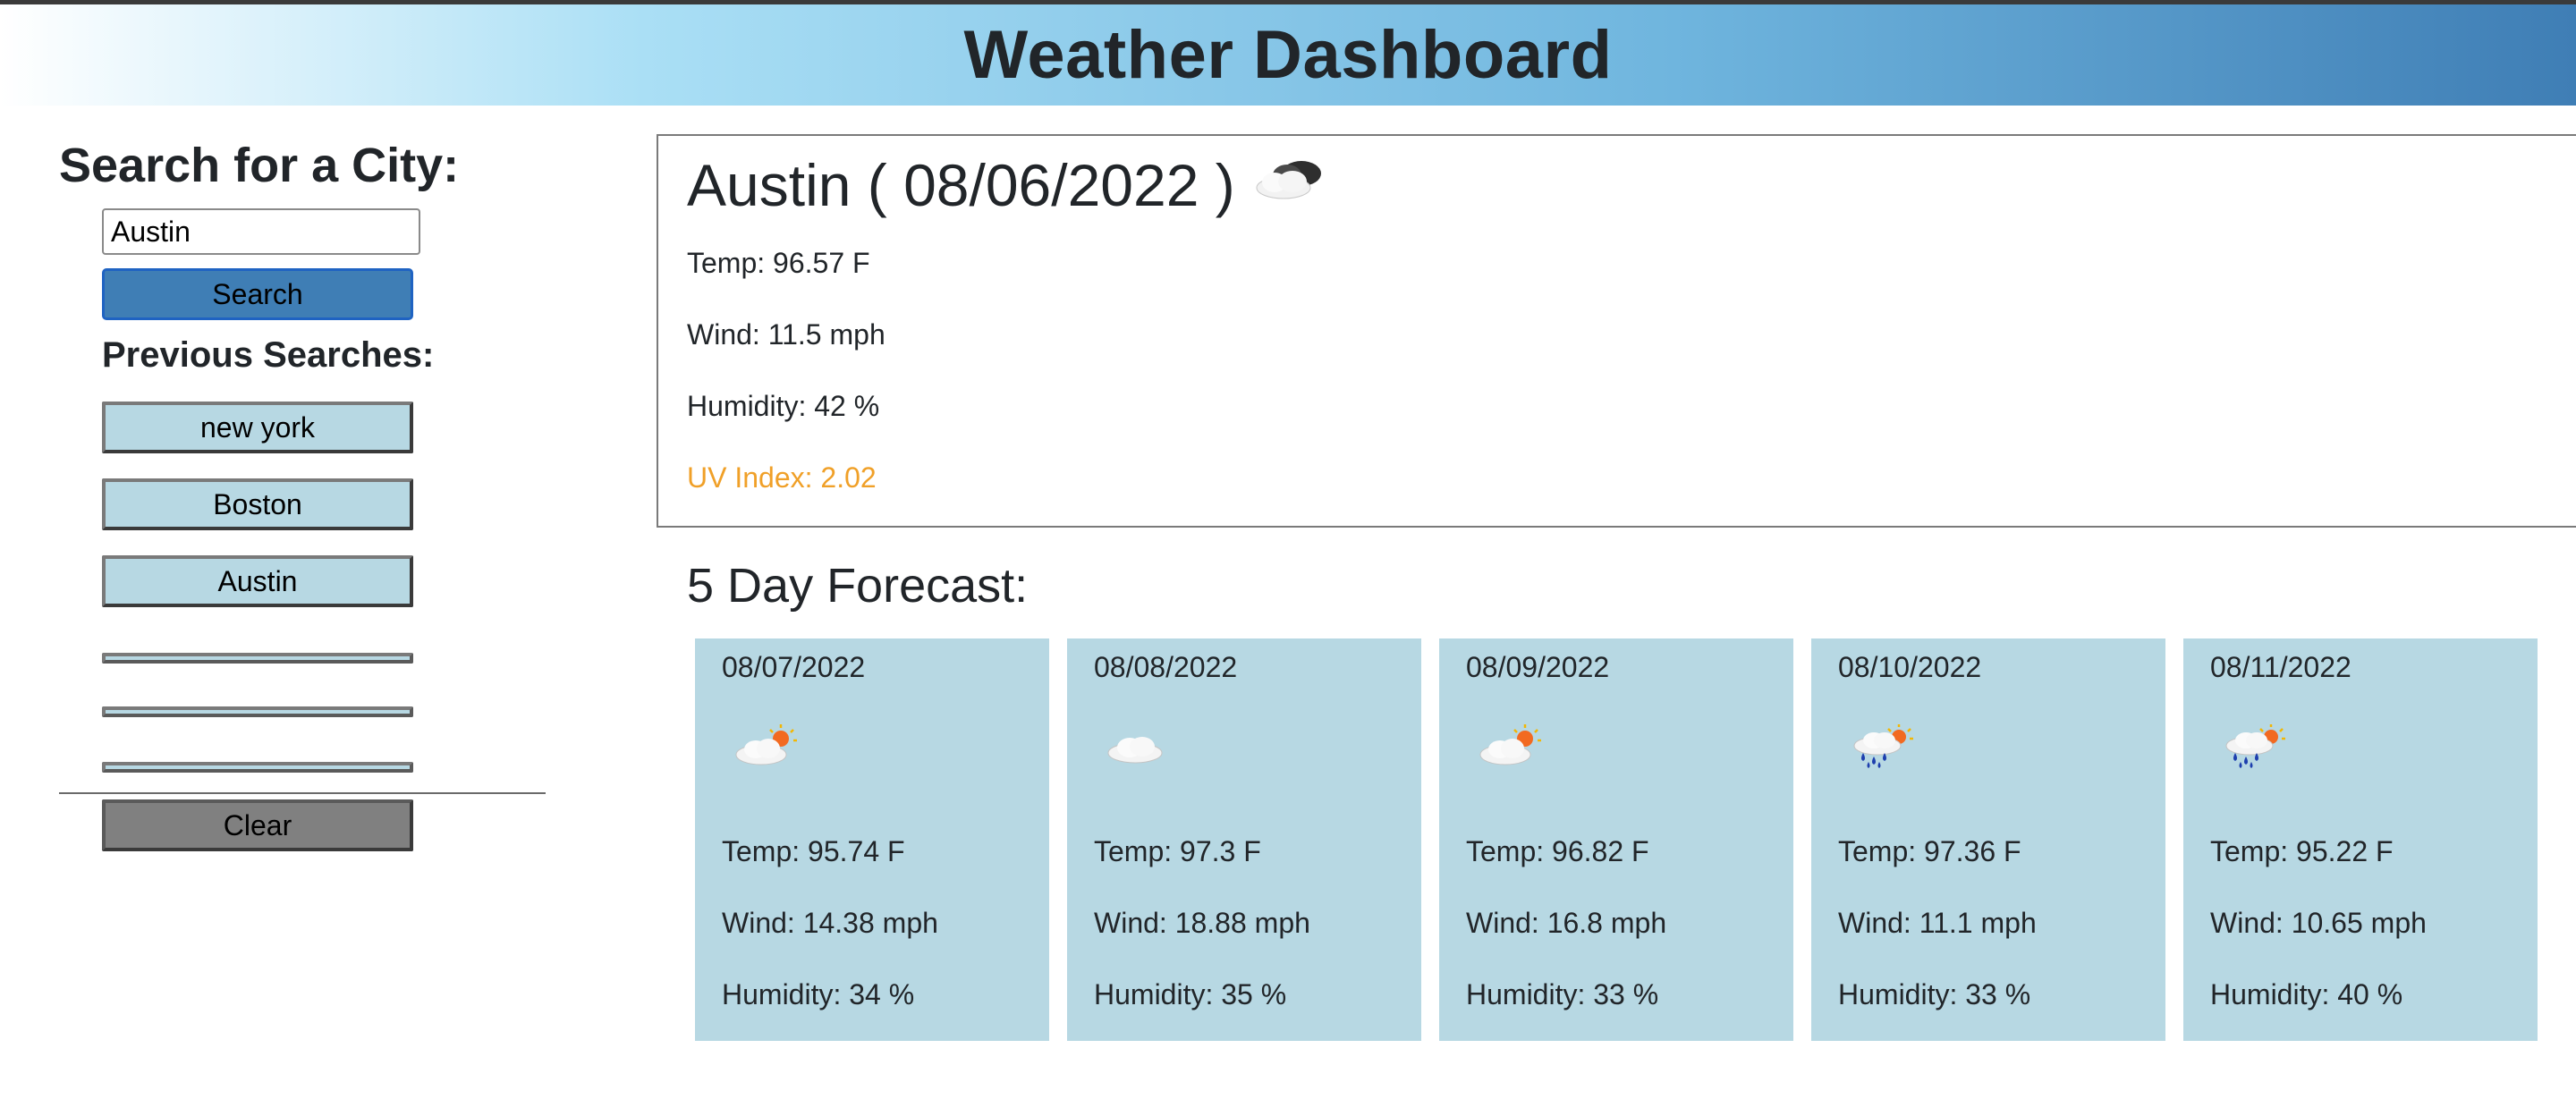  I want to click on cloud-icon, so click(1138, 746).